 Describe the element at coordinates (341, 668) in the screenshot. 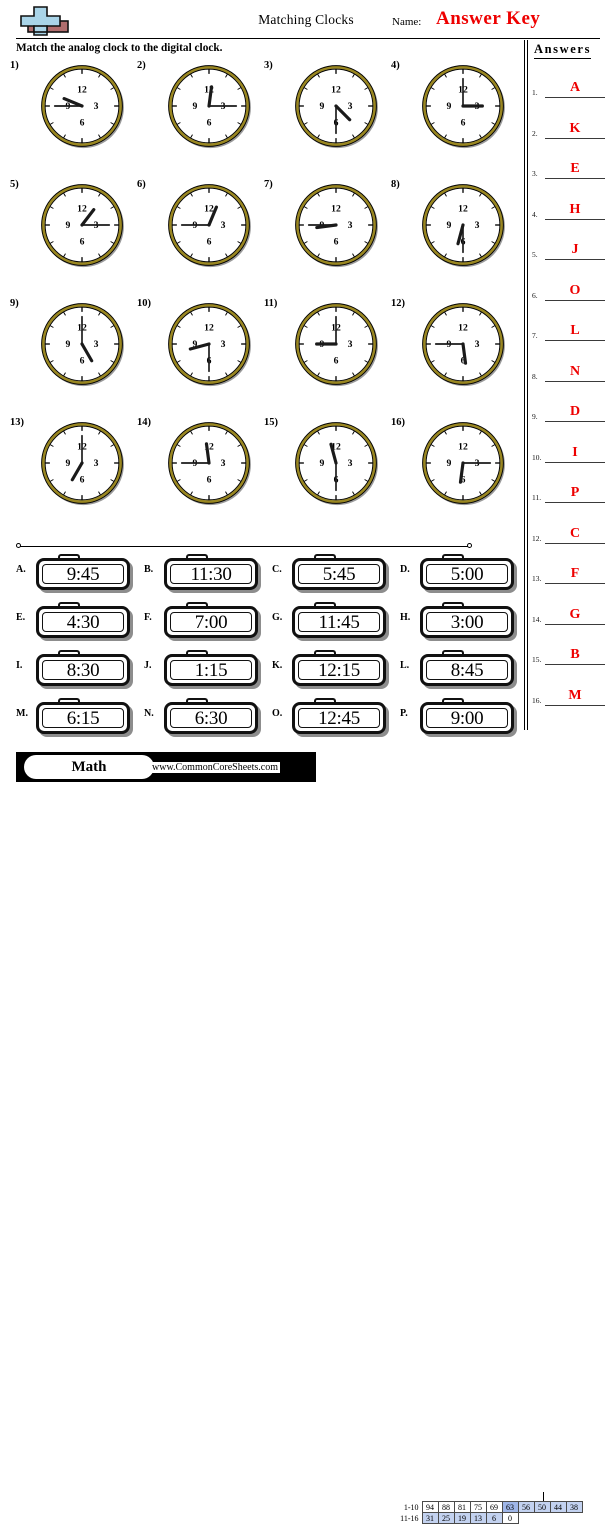

I see `digital-clock: 12:15` at that location.